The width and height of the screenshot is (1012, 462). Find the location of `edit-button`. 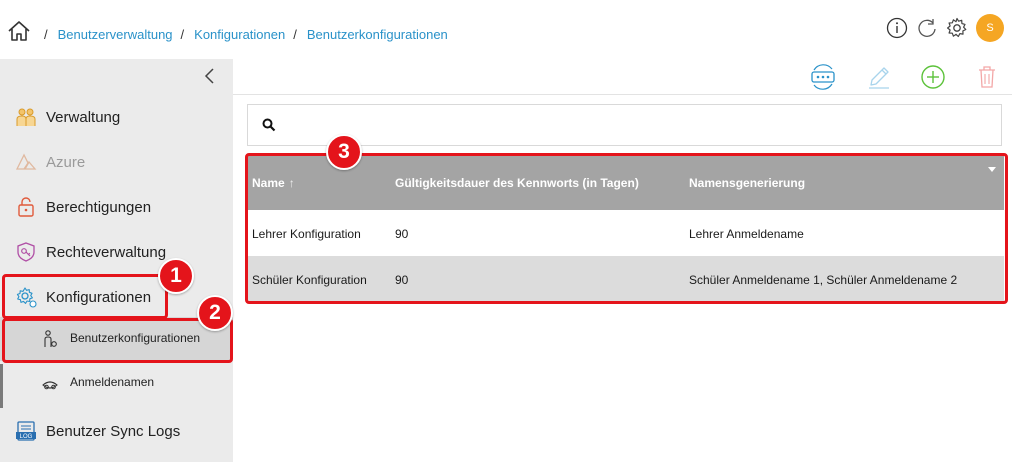

edit-button is located at coordinates (879, 77).